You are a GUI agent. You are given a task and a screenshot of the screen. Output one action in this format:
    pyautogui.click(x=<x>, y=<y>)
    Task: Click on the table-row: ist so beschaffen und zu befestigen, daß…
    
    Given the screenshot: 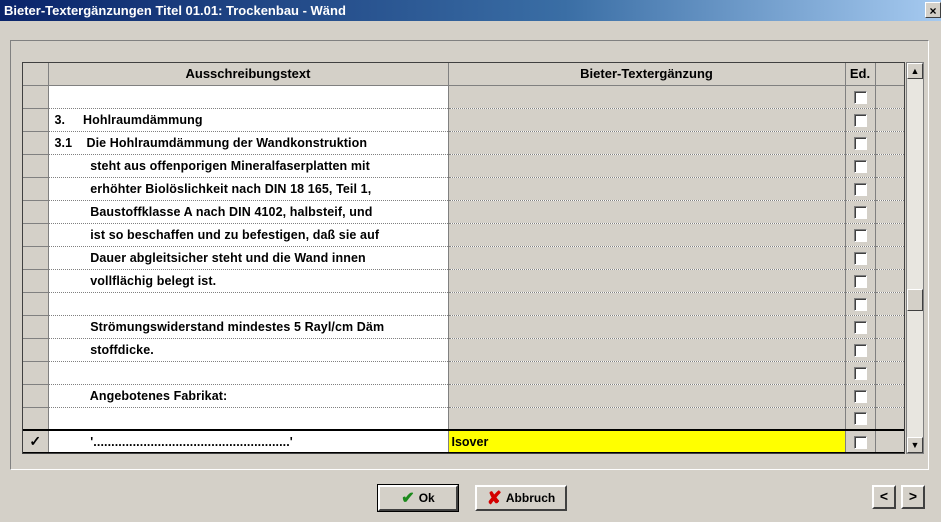 What is the action you would take?
    pyautogui.click(x=463, y=235)
    